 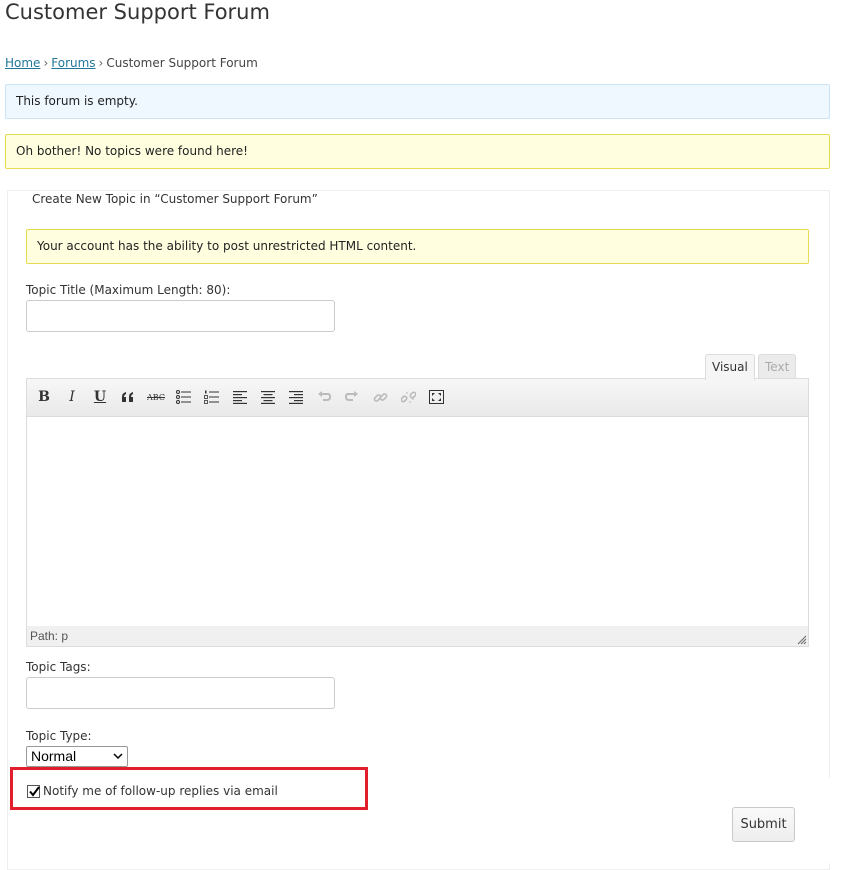 I want to click on forum-empty-notice: This forum is empty., so click(x=417, y=101).